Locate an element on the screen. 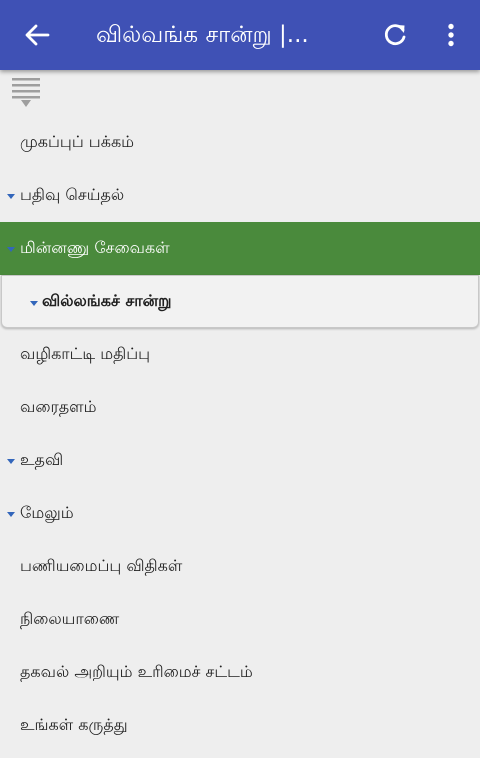 The width and height of the screenshot is (480, 758). nav-item-service-rules: பணியமைப்பு விதிகள் is located at coordinates (240, 566).